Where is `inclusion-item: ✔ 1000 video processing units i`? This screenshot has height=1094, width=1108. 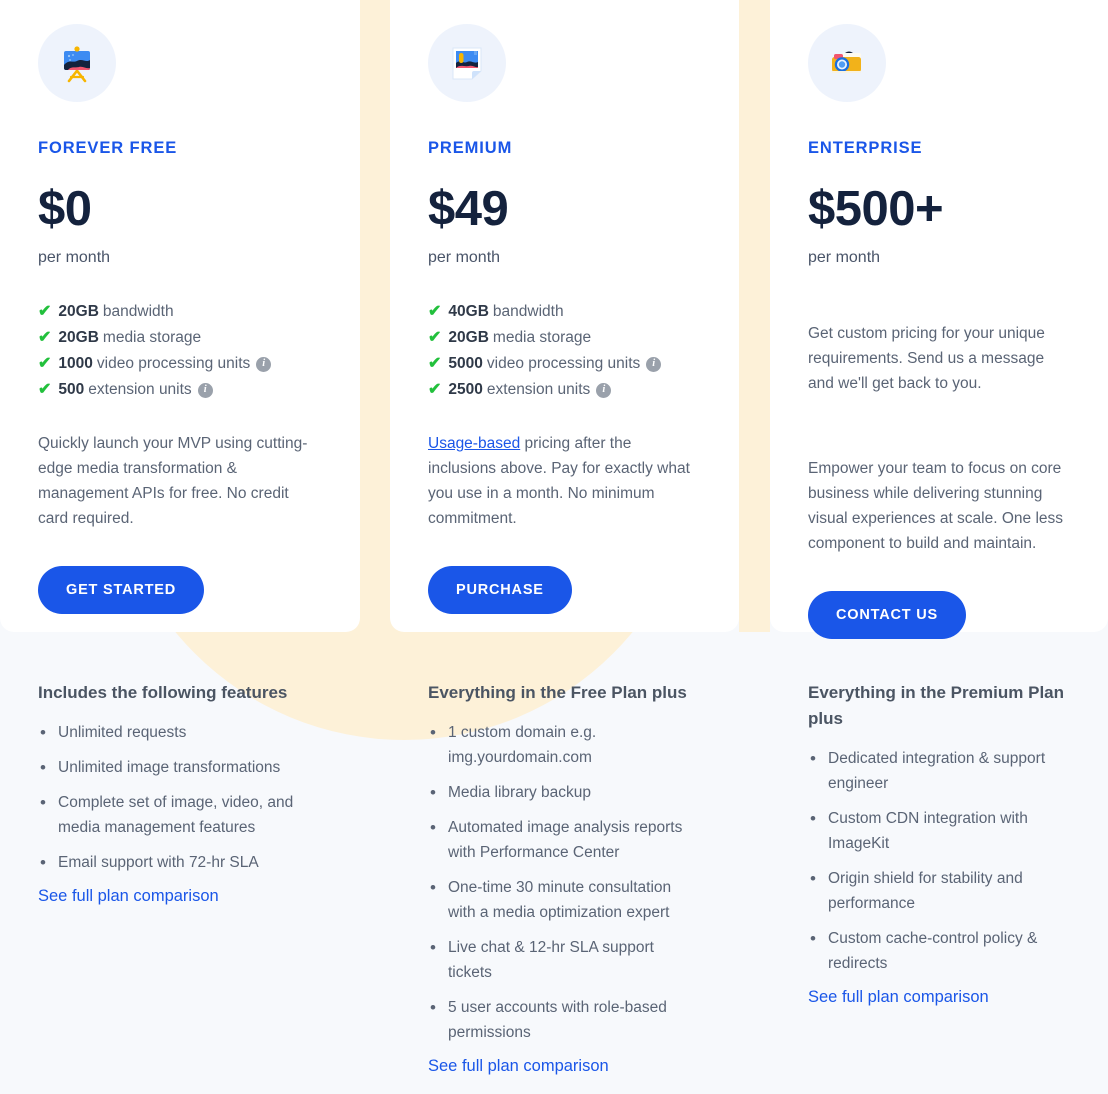
inclusion-item: ✔ 1000 video processing units i is located at coordinates (180, 364).